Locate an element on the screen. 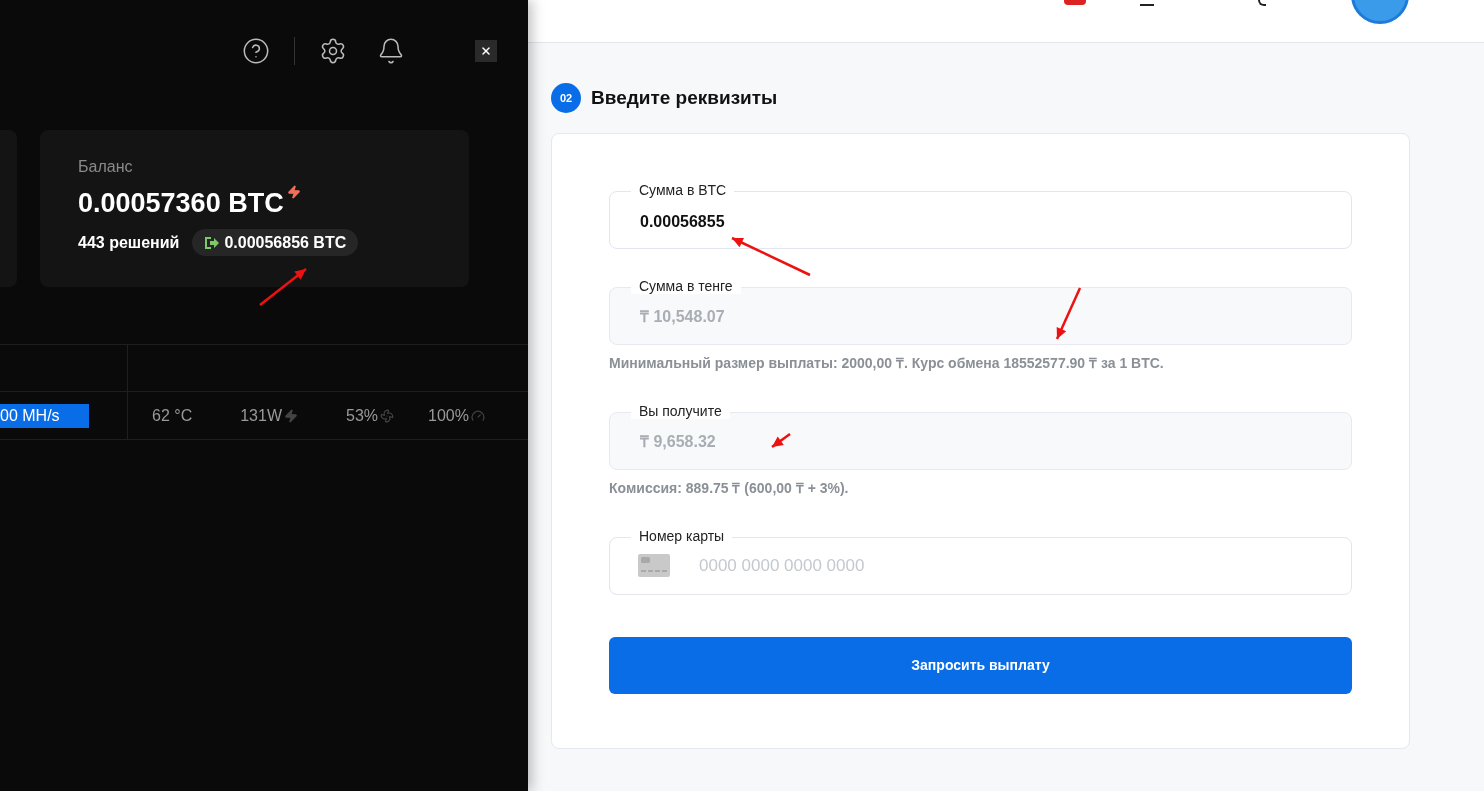 The height and width of the screenshot is (791, 1484). solutions-count: 443 решений is located at coordinates (129, 242).